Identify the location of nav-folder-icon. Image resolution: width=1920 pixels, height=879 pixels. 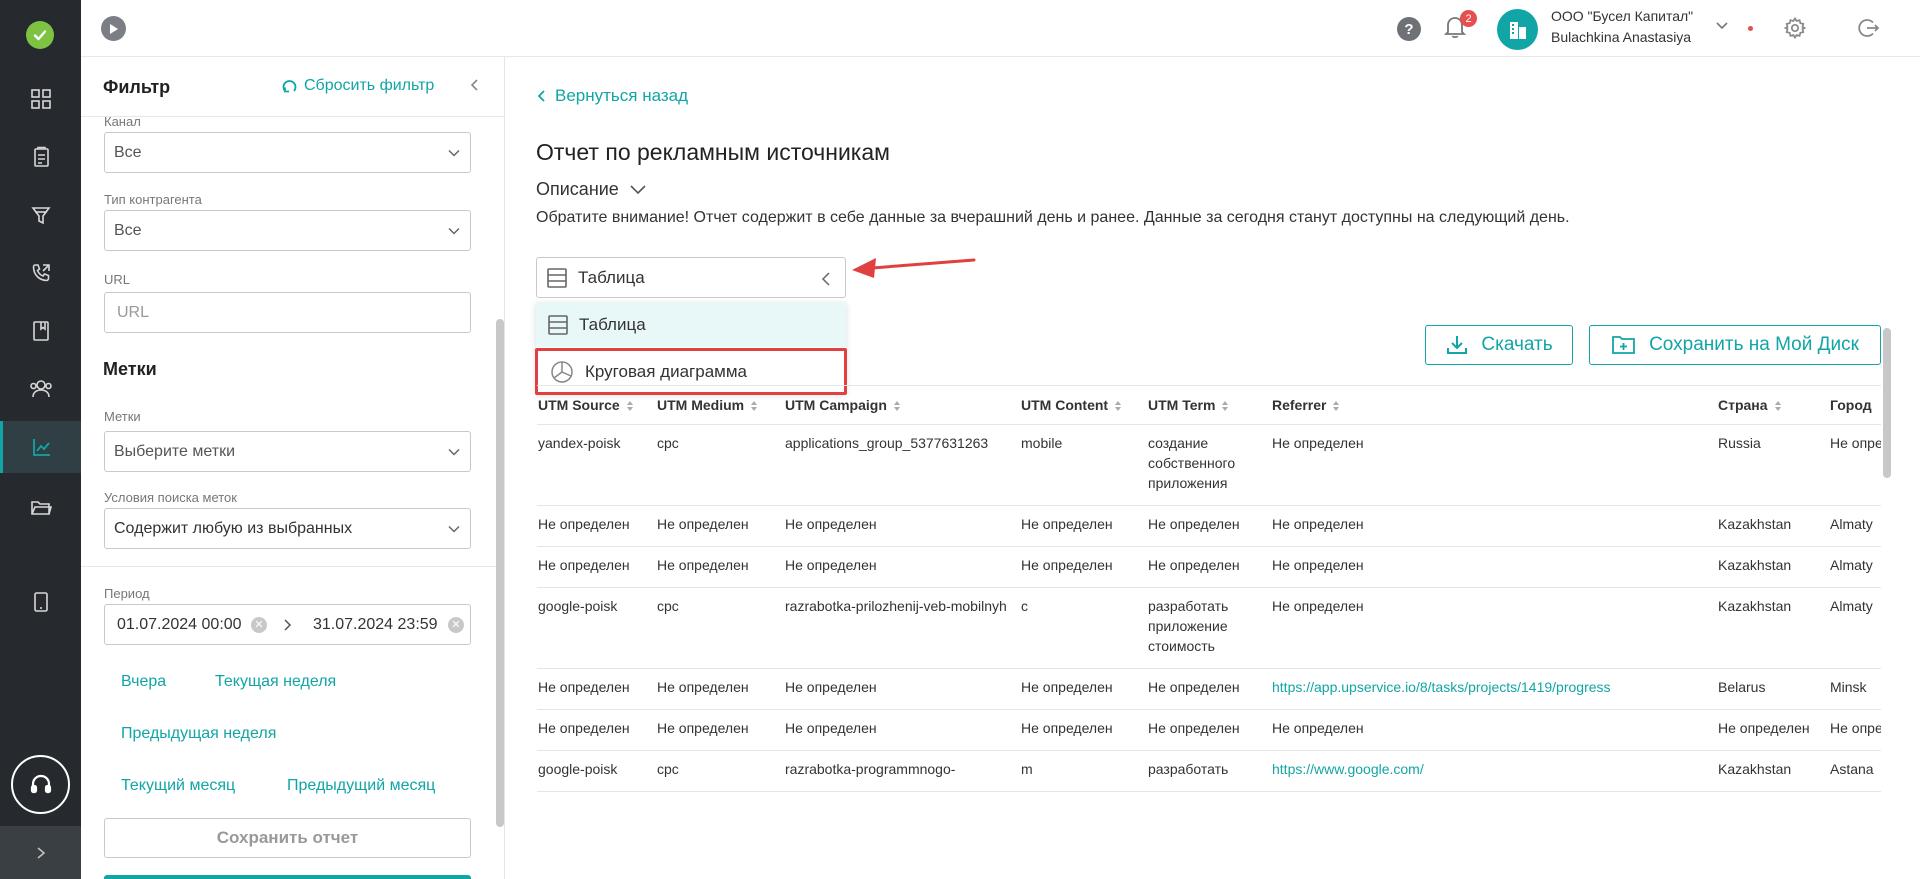
(40, 508).